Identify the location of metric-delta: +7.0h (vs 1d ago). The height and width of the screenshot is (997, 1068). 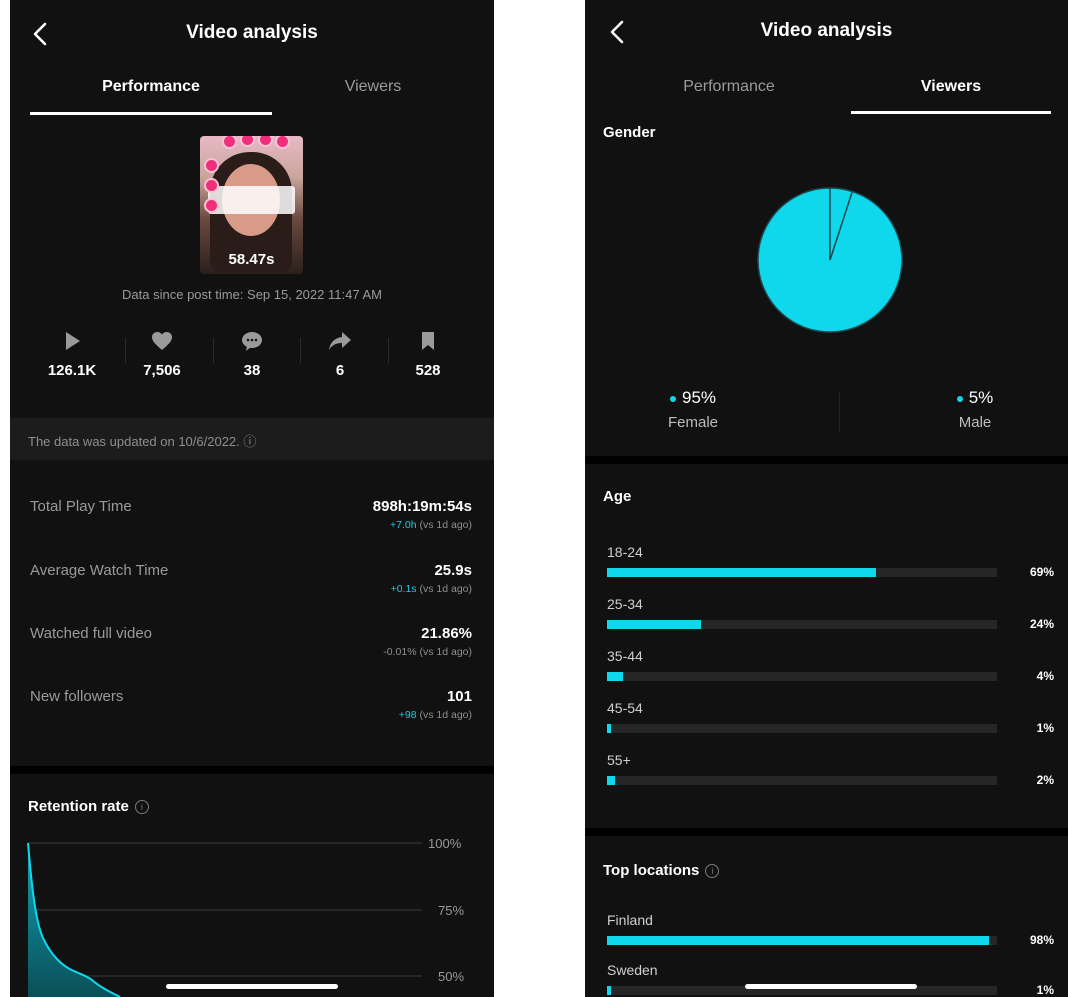
(431, 525).